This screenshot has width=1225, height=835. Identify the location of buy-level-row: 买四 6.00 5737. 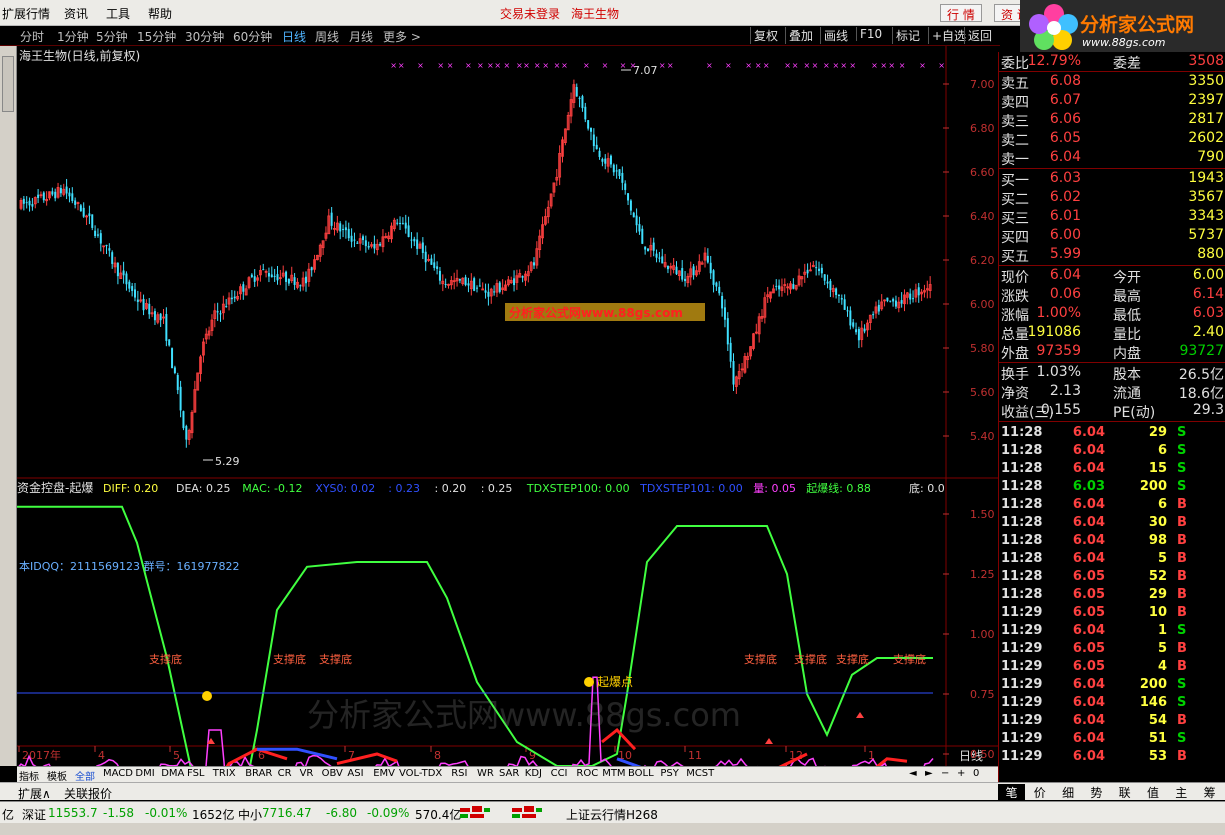
(1112, 236).